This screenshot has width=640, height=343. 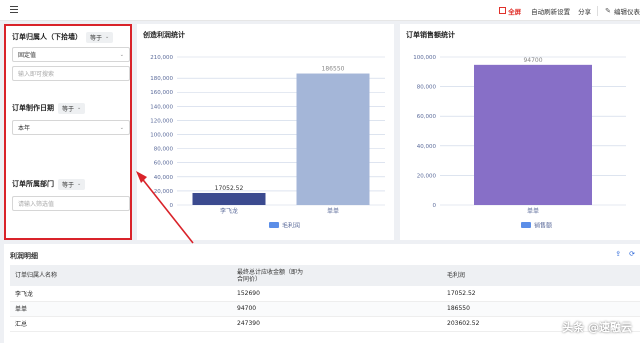 What do you see at coordinates (598, 10) in the screenshot?
I see `toolbar-divider` at bounding box center [598, 10].